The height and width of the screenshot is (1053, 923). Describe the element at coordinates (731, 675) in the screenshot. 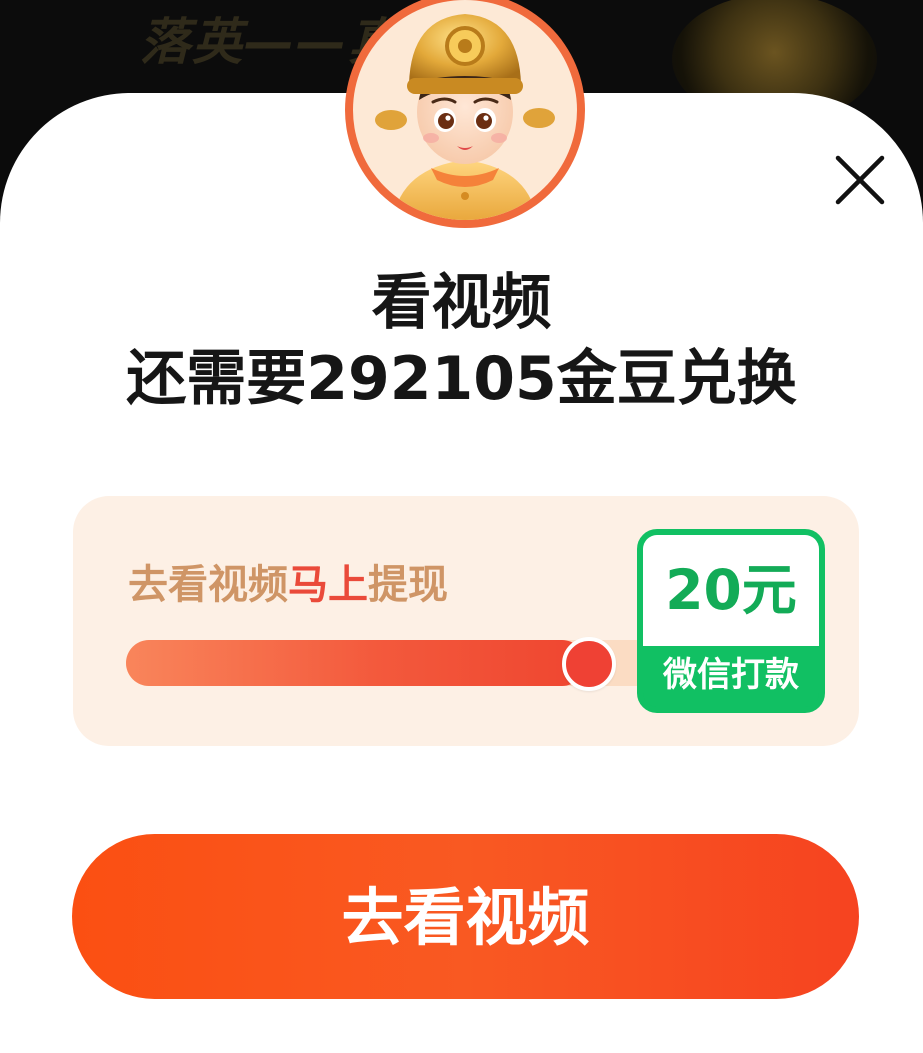

I see `reward-method: 微信打款` at that location.